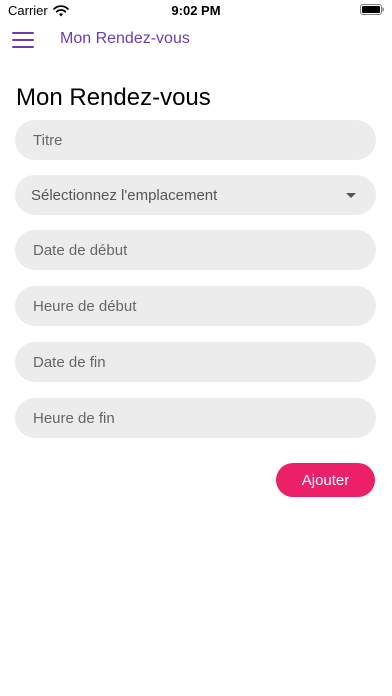 The image size is (392, 696). Describe the element at coordinates (372, 9) in the screenshot. I see `battery-icon` at that location.